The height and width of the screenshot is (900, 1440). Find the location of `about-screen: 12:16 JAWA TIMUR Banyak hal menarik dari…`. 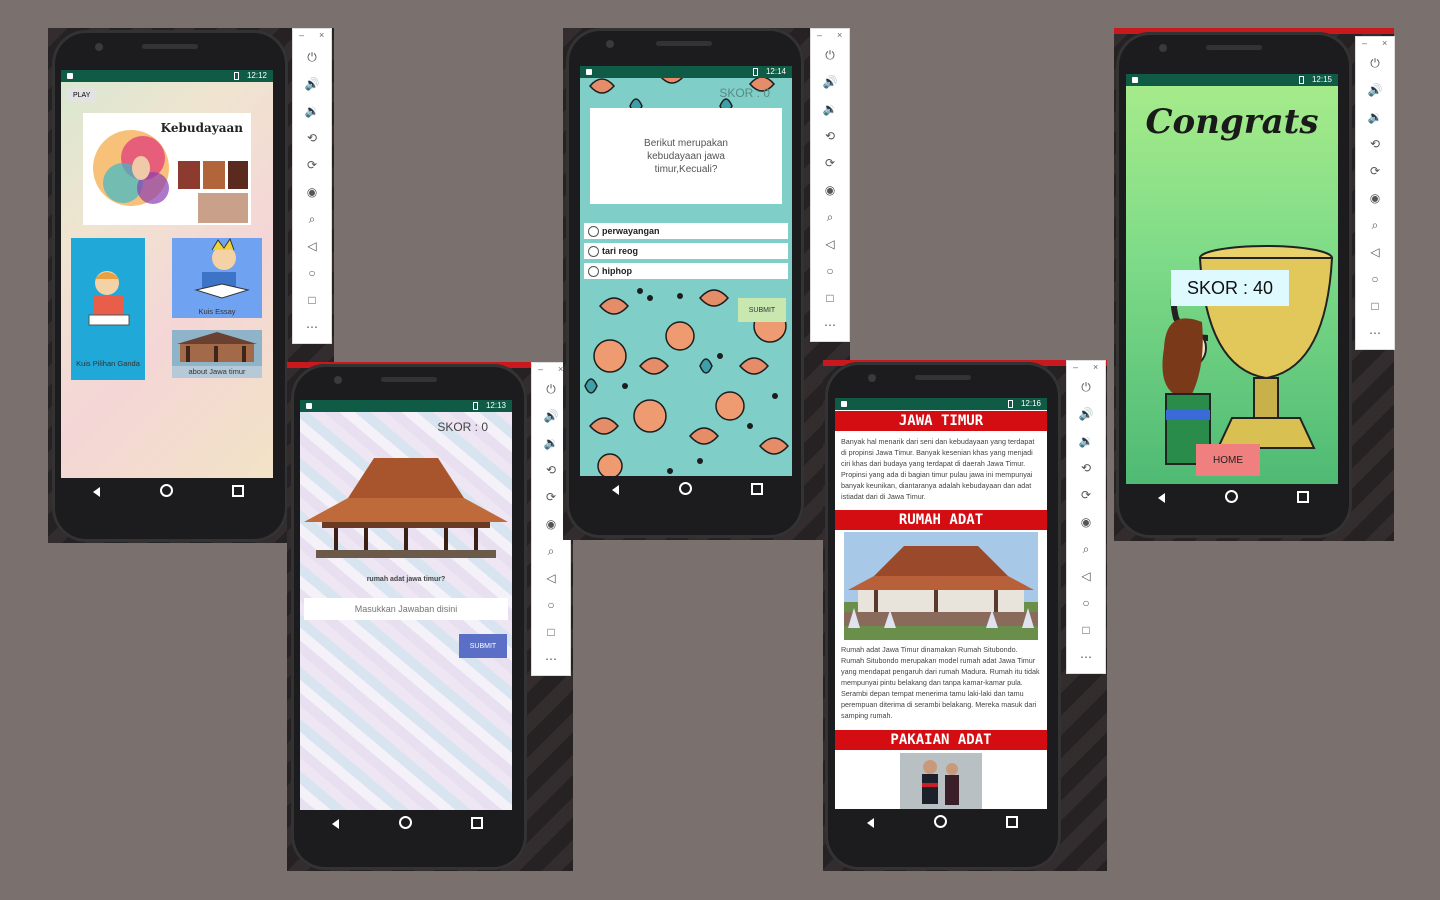

about-screen: 12:16 JAWA TIMUR Banyak hal menarik dari… is located at coordinates (941, 603).